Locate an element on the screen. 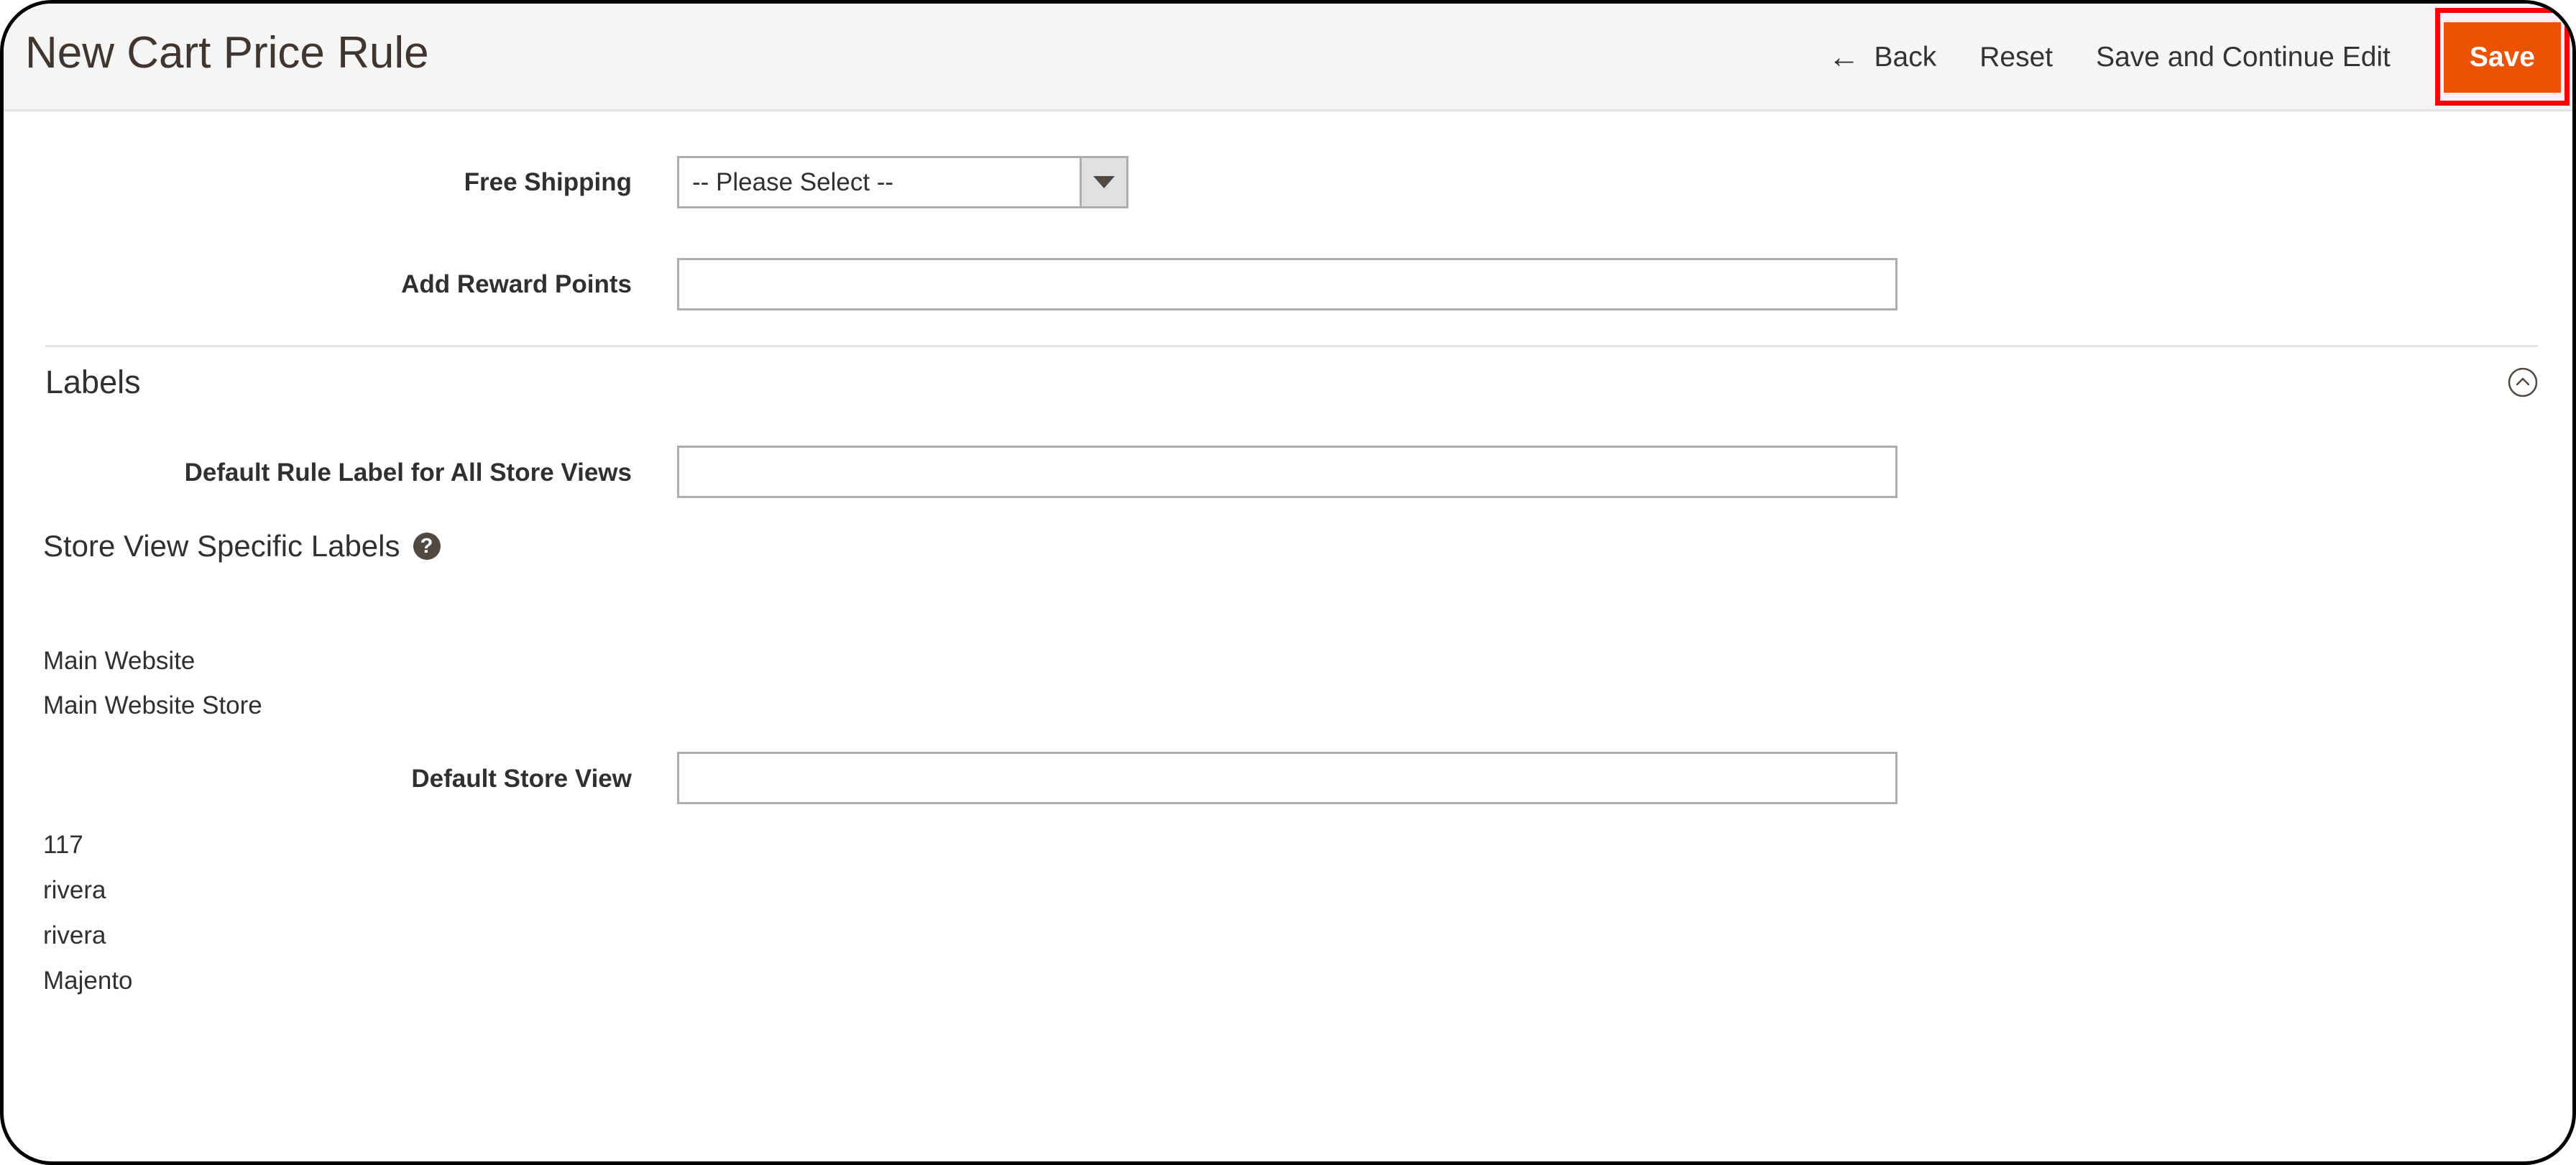  free-shipping-selected-value: -- Please Select -- is located at coordinates (793, 181).